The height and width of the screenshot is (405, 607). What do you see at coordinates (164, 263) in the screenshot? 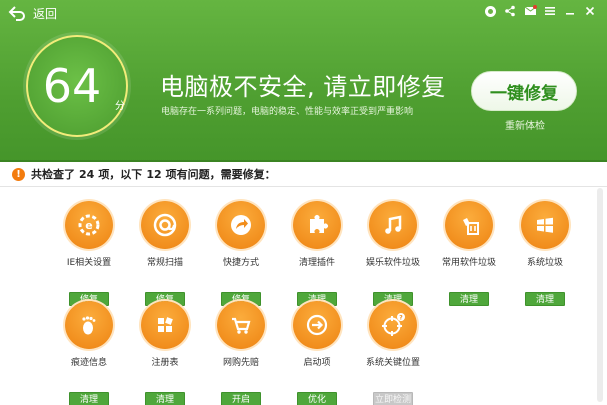
I see `item-label: 常规扫描` at bounding box center [164, 263].